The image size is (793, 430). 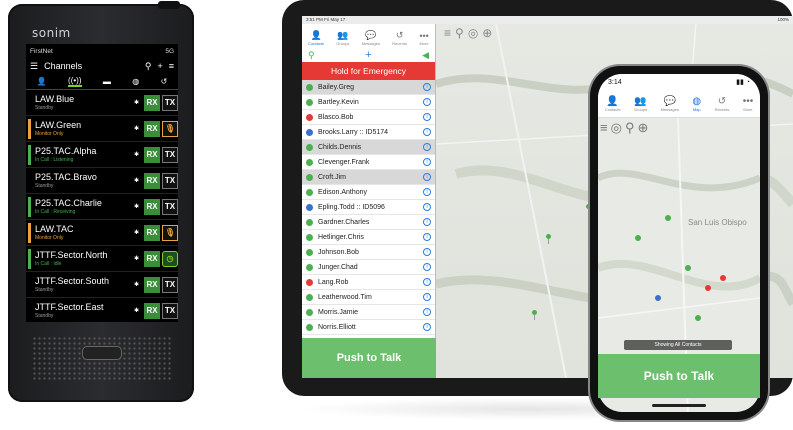 I want to click on filter-icon: ≡, so click(x=171, y=66).